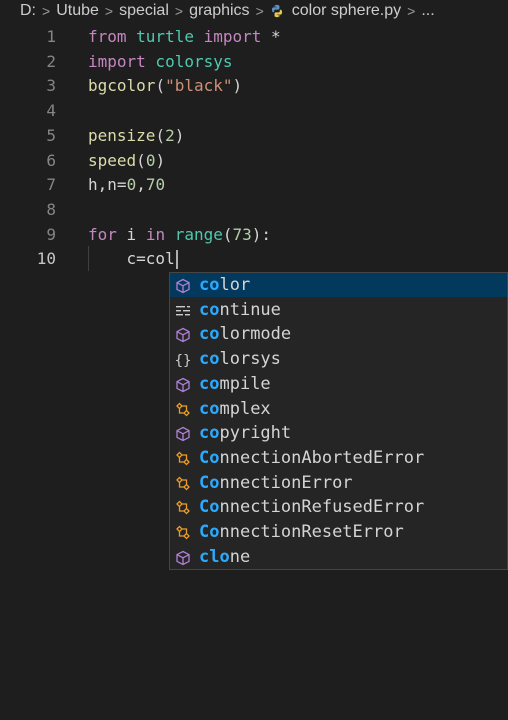  What do you see at coordinates (254, 61) in the screenshot?
I see `code-line: 2 import colorsys` at bounding box center [254, 61].